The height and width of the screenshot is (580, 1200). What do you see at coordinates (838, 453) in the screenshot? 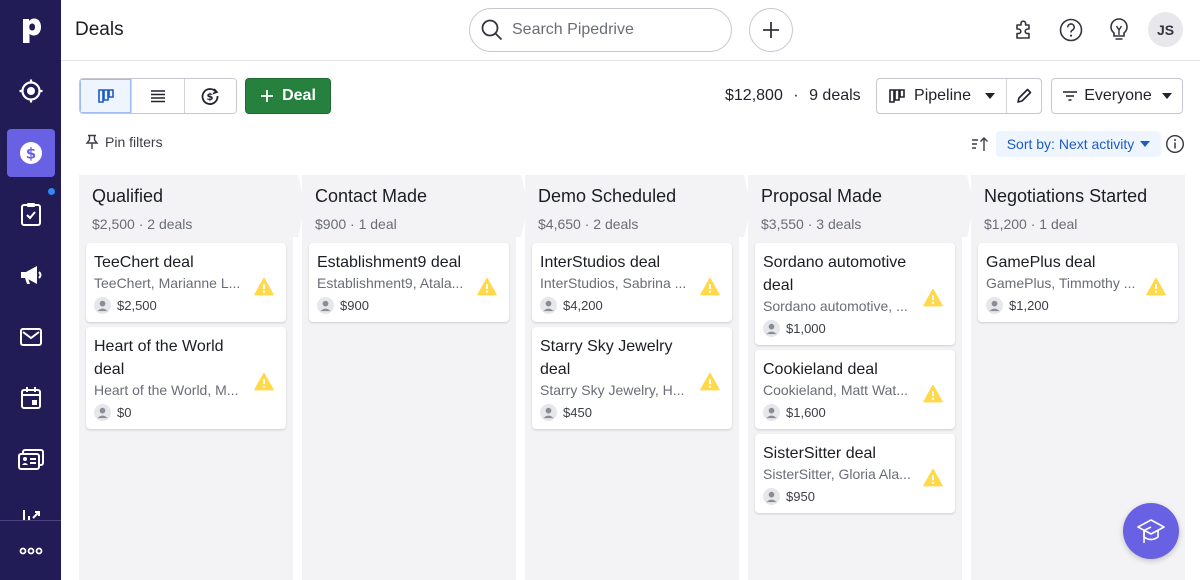
I see `deal-title: SisterSitter deal` at bounding box center [838, 453].